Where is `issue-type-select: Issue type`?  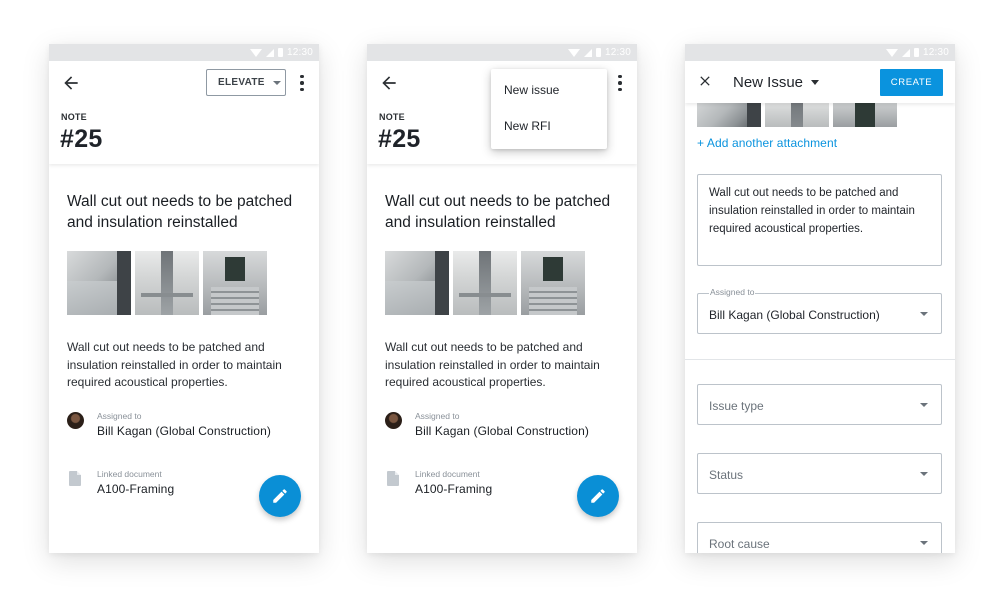
issue-type-select: Issue type is located at coordinates (819, 404).